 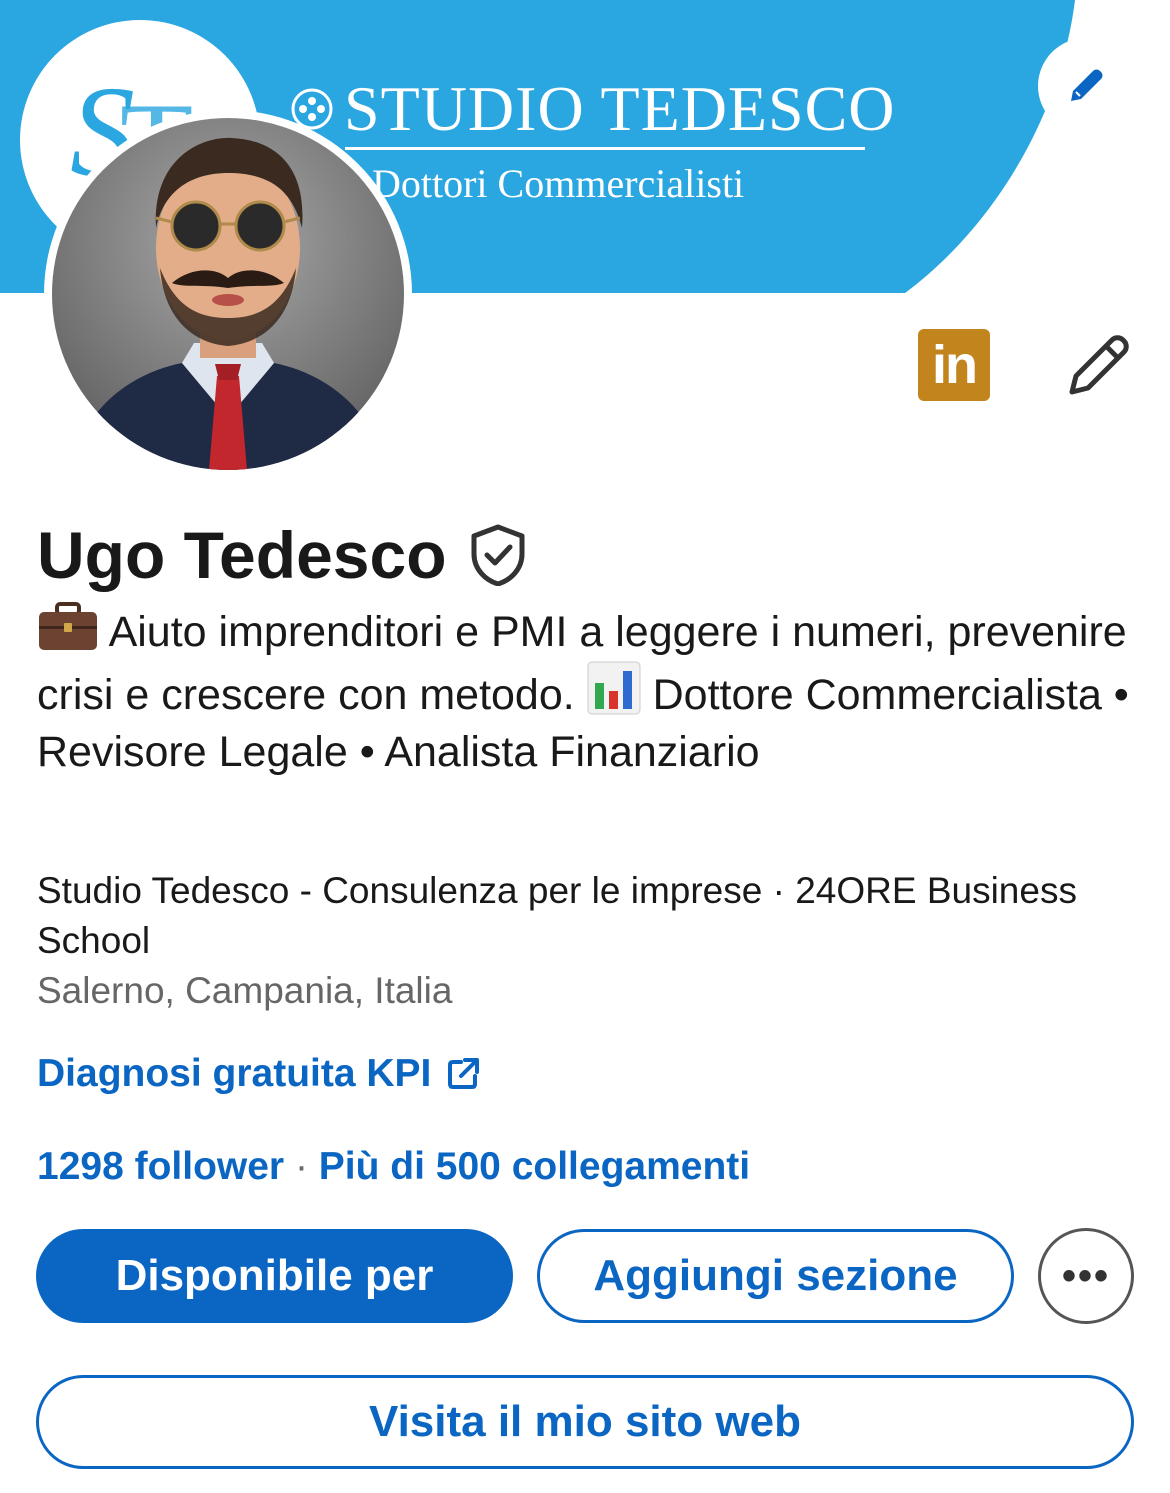 I want to click on banner-subtitle: Dottori Commerciali­sti, so click(x=558, y=183).